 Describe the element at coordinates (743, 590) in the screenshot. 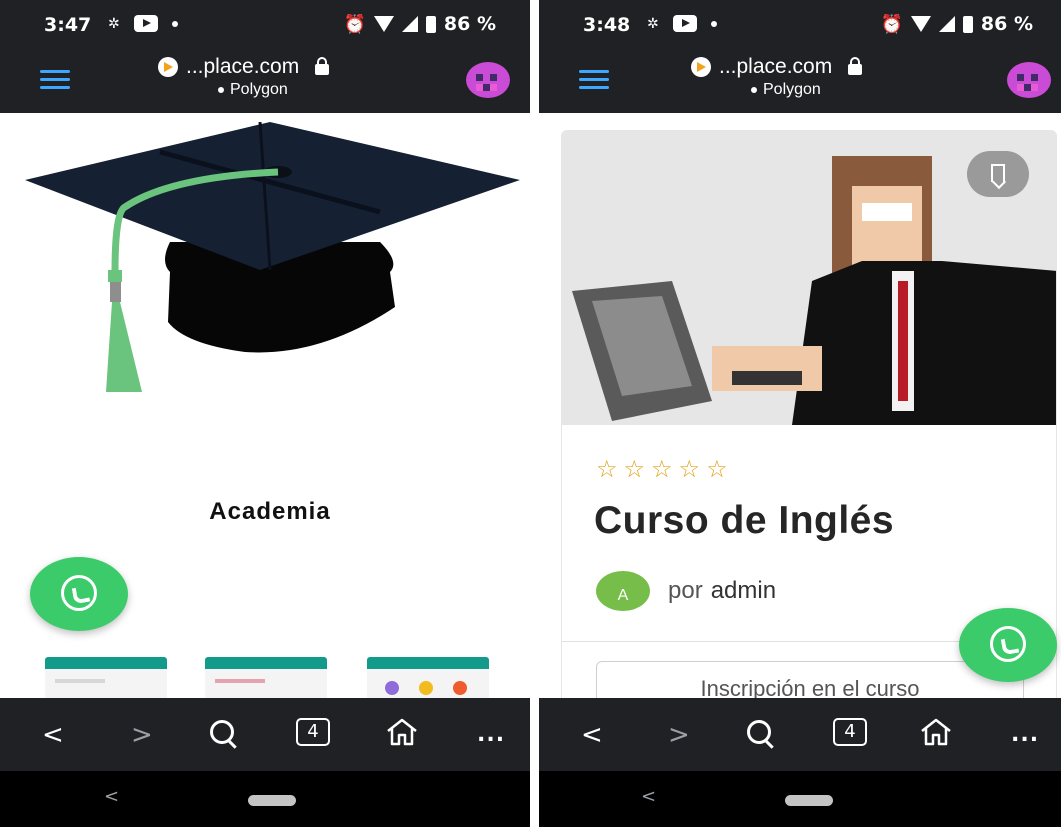

I see `author-name: admin` at that location.